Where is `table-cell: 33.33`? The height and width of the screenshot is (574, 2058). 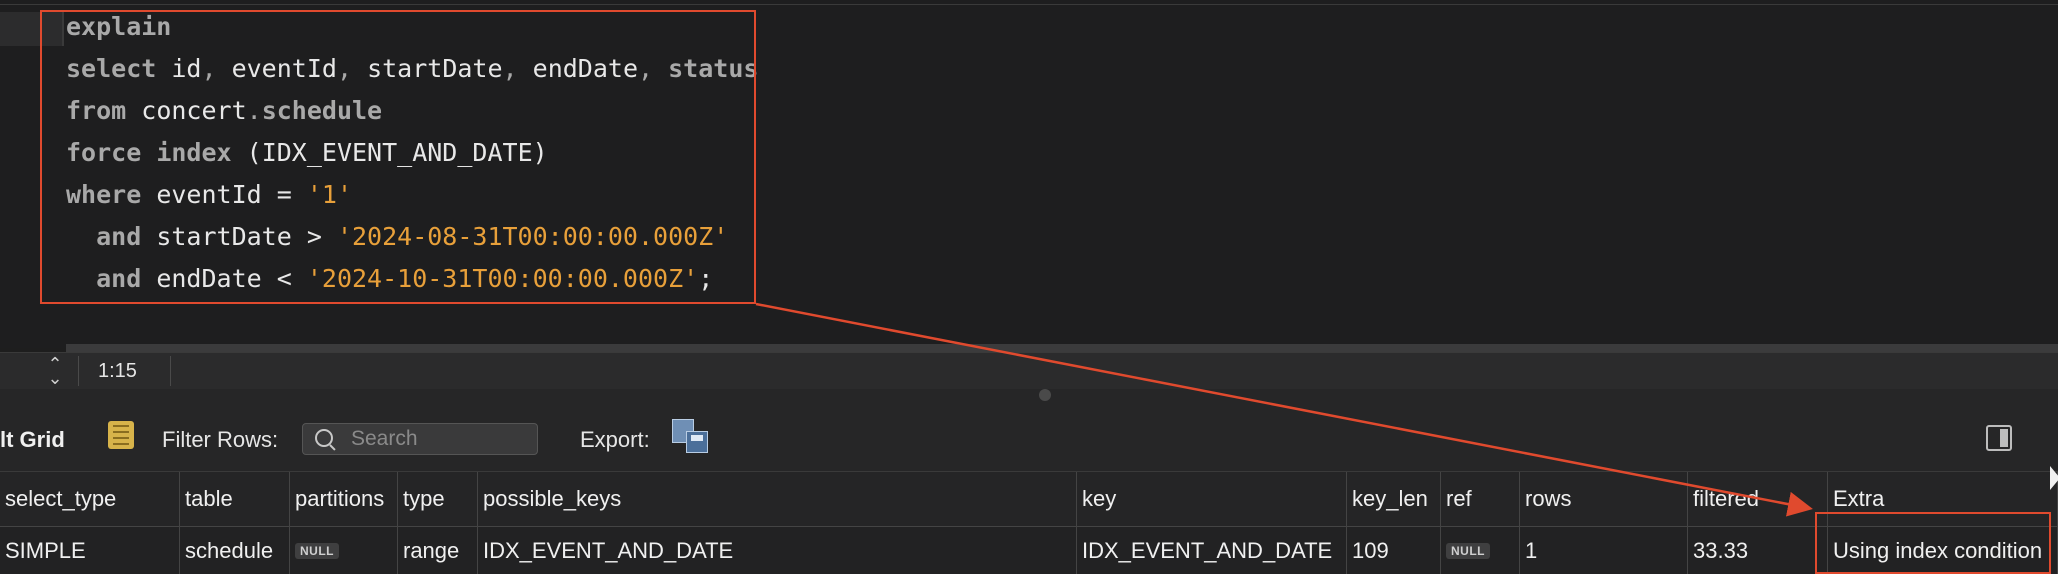
table-cell: 33.33 is located at coordinates (1758, 550).